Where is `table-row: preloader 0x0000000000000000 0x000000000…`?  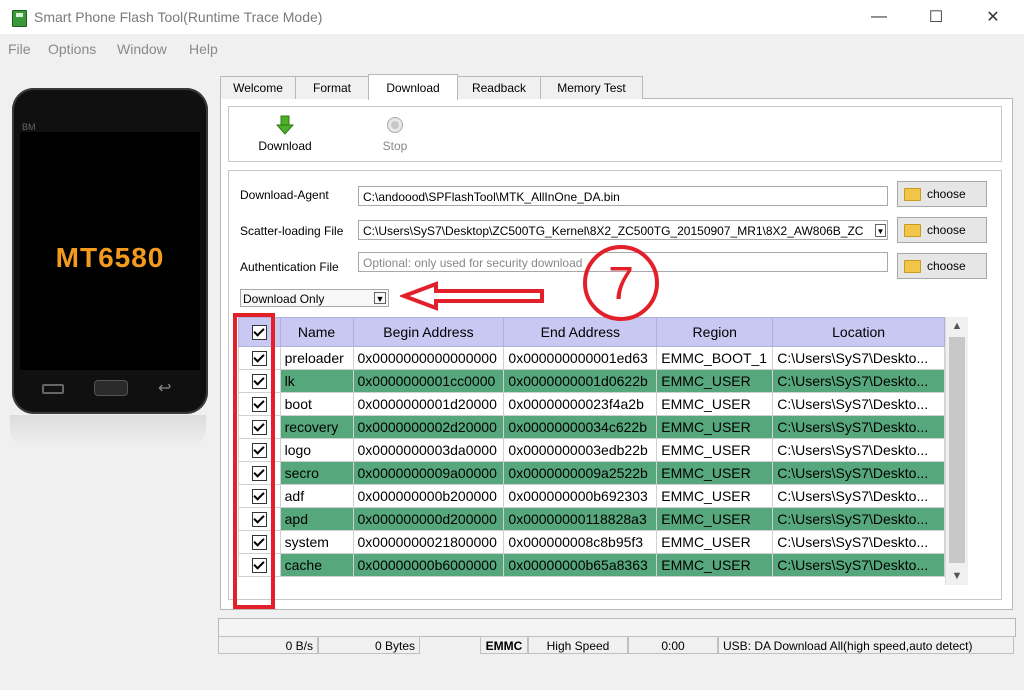
table-row: preloader 0x0000000000000000 0x000000000… is located at coordinates (591, 358).